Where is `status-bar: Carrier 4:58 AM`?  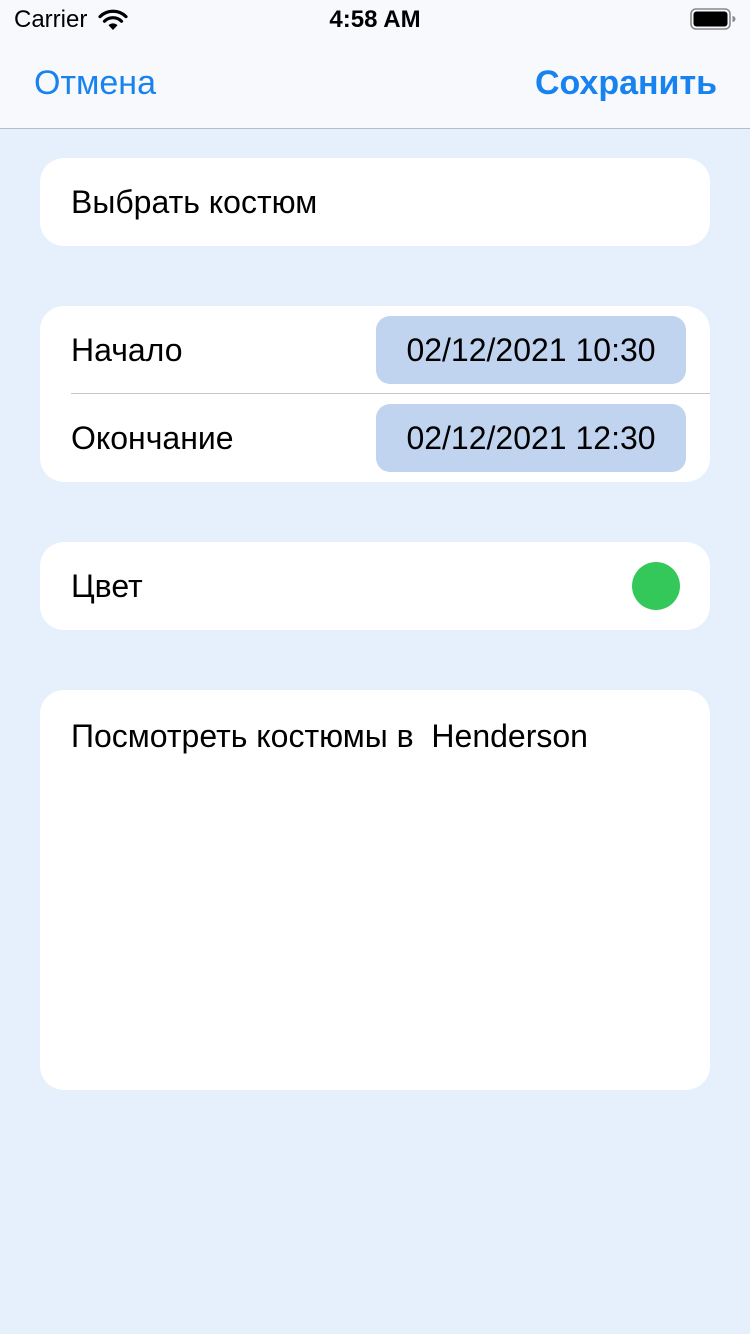
status-bar: Carrier 4:58 AM is located at coordinates (375, 20).